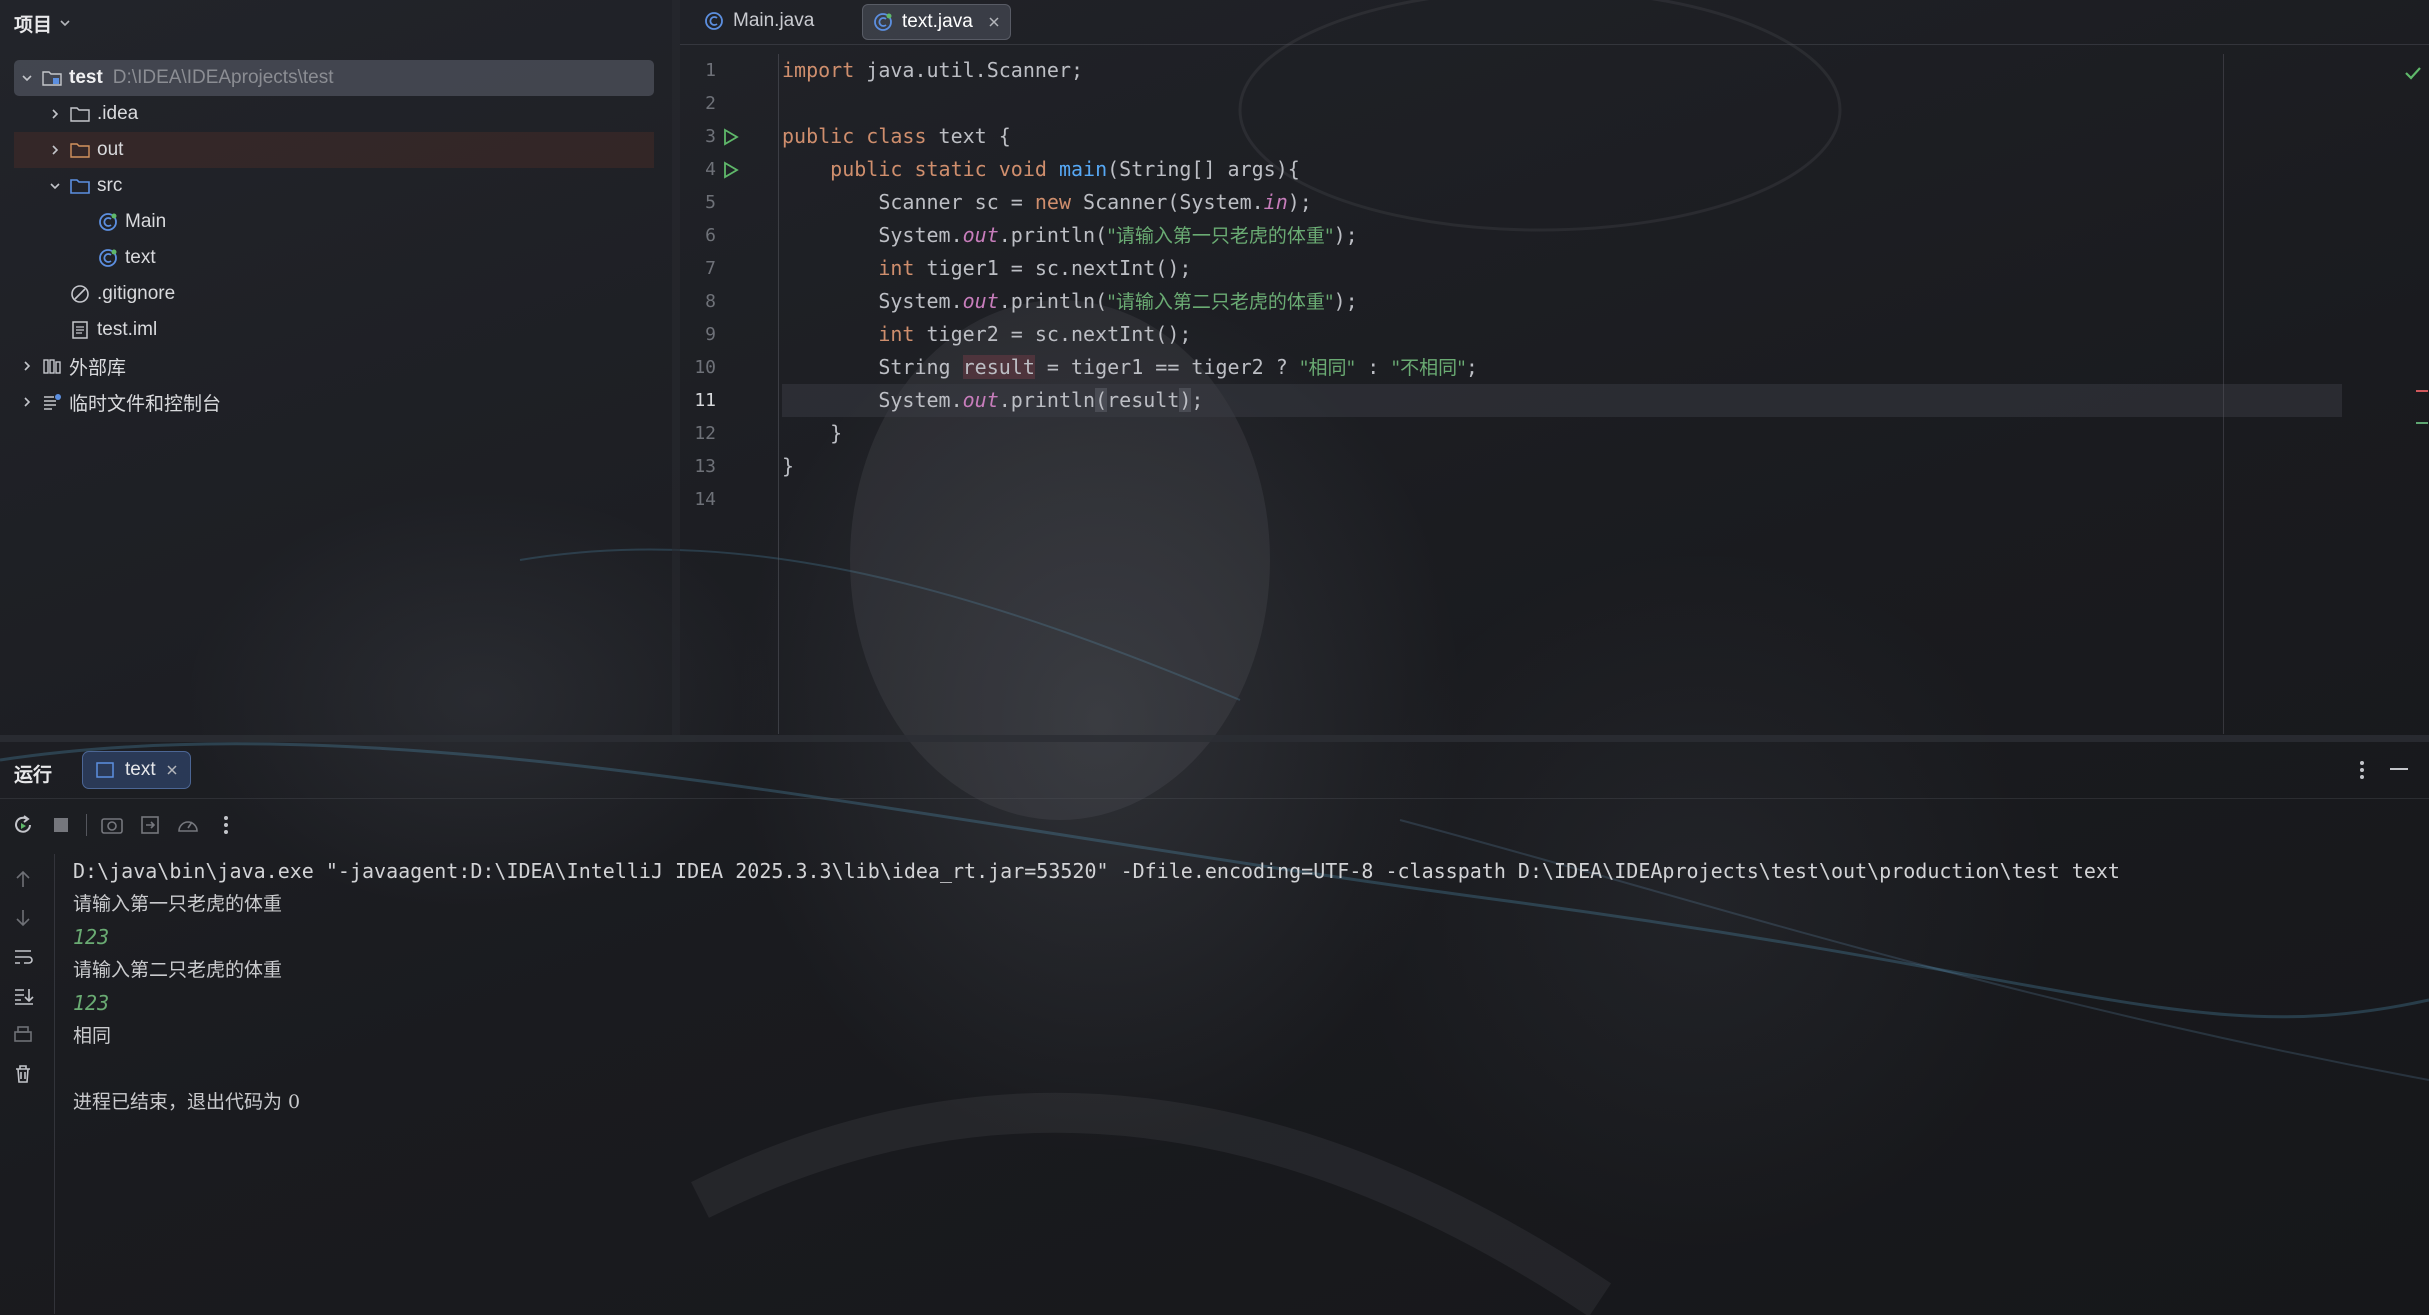  Describe the element at coordinates (1562, 400) in the screenshot. I see `code-line-11-current: System.out.println(result);` at that location.